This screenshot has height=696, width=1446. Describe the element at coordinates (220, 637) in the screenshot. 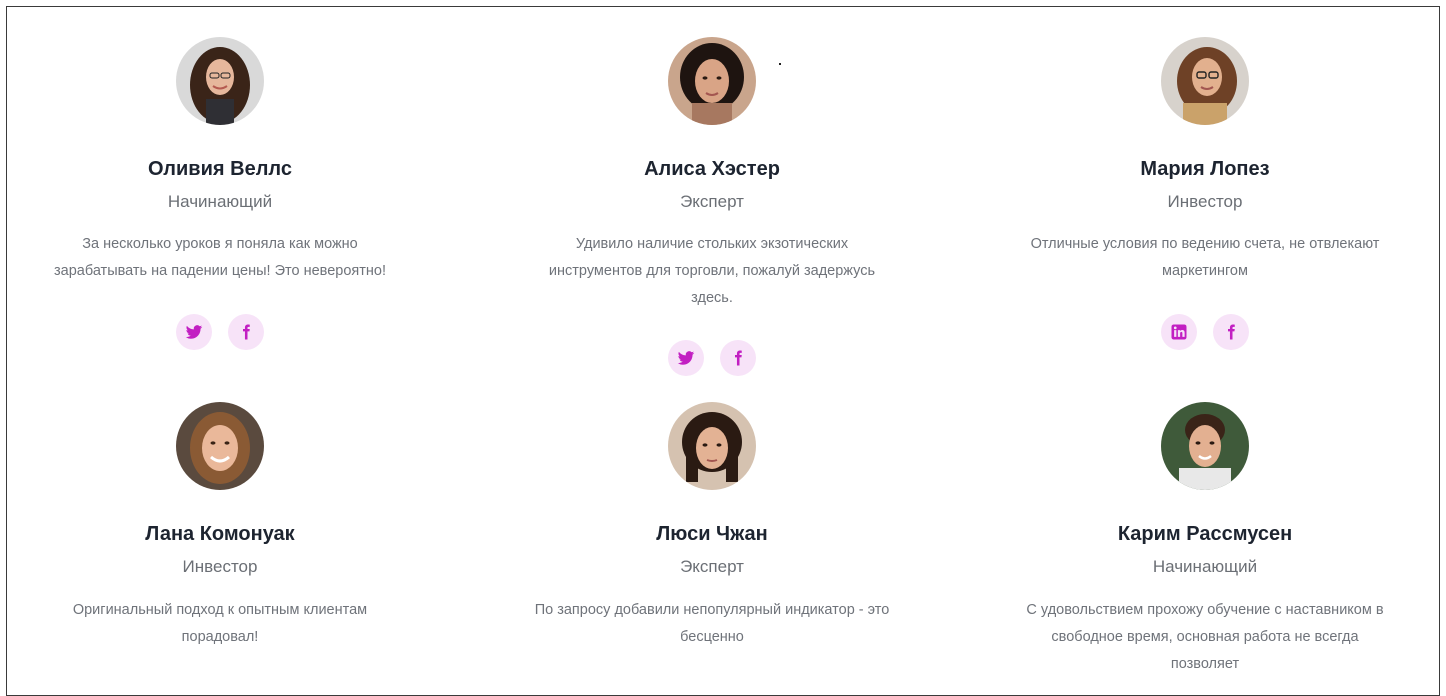

I see `quote-line: порадовал!` at that location.